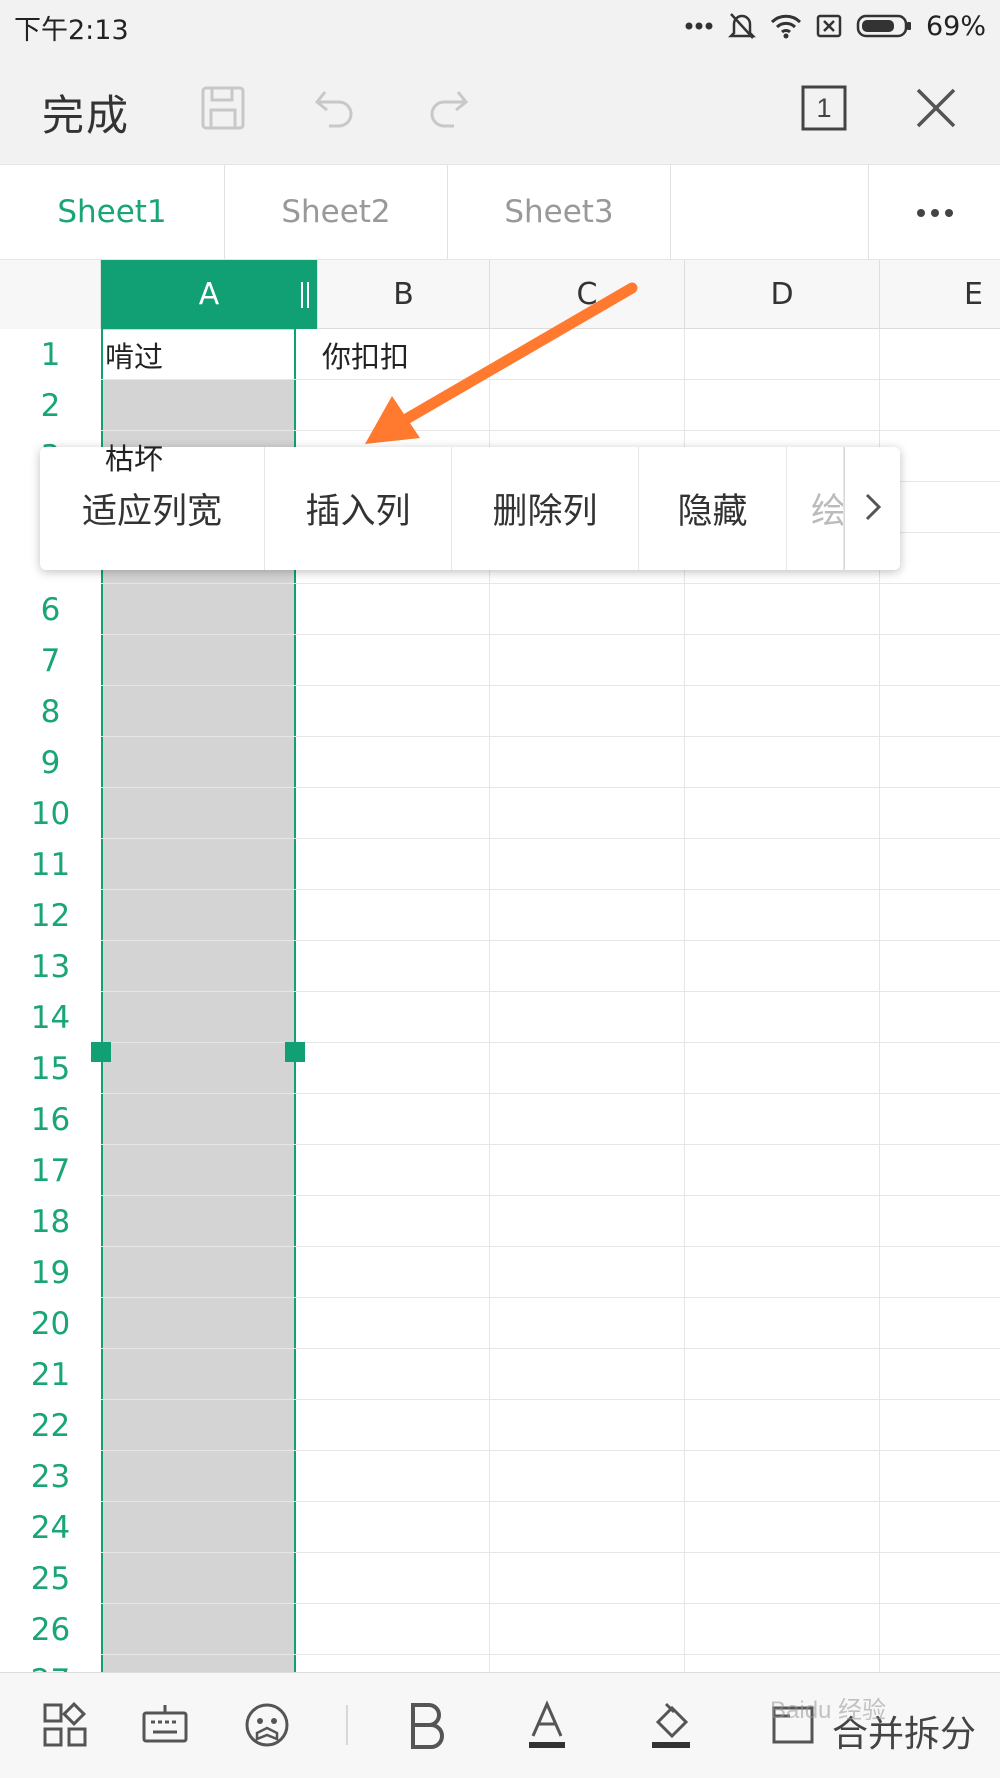 The width and height of the screenshot is (1000, 1778). What do you see at coordinates (112, 212) in the screenshot?
I see `tab-sheet1: Sheet1` at bounding box center [112, 212].